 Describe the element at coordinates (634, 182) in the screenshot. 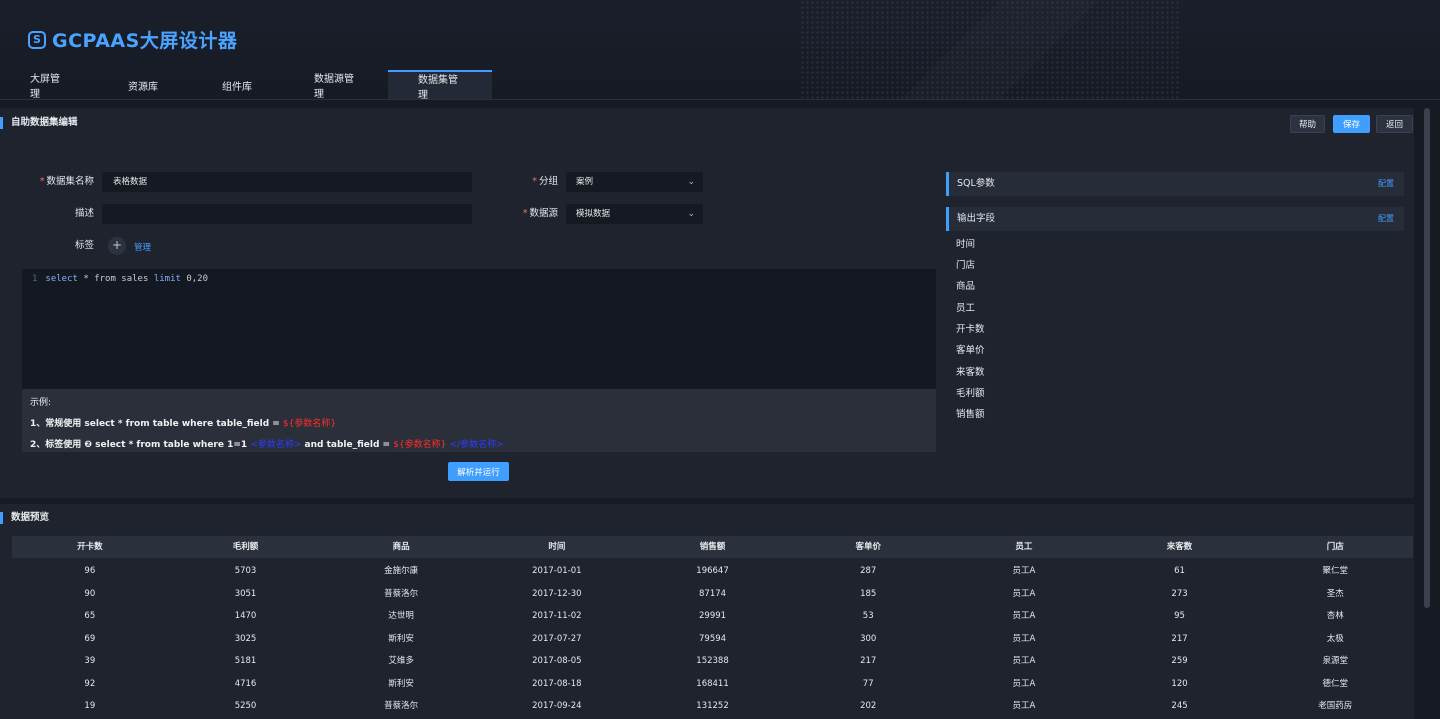

I see `group-select: 案例 ⌄` at that location.